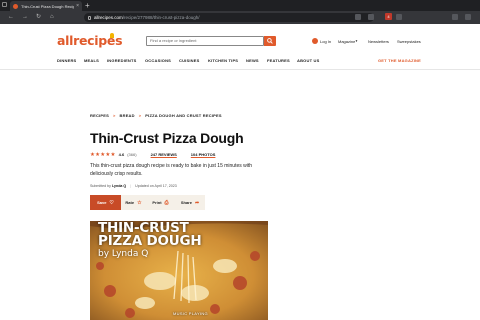  I want to click on rating-value: 4.6, so click(121, 154).